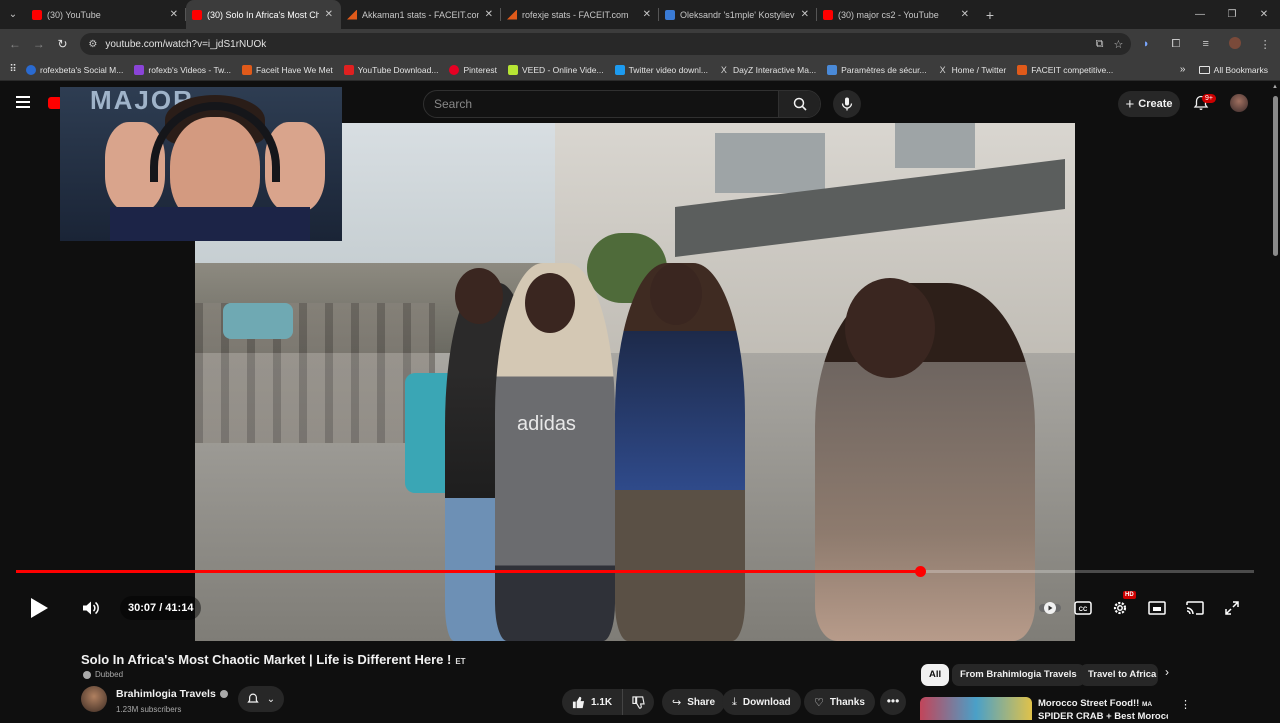 The height and width of the screenshot is (723, 1280). What do you see at coordinates (635, 571) in the screenshot?
I see `seek-bar` at bounding box center [635, 571].